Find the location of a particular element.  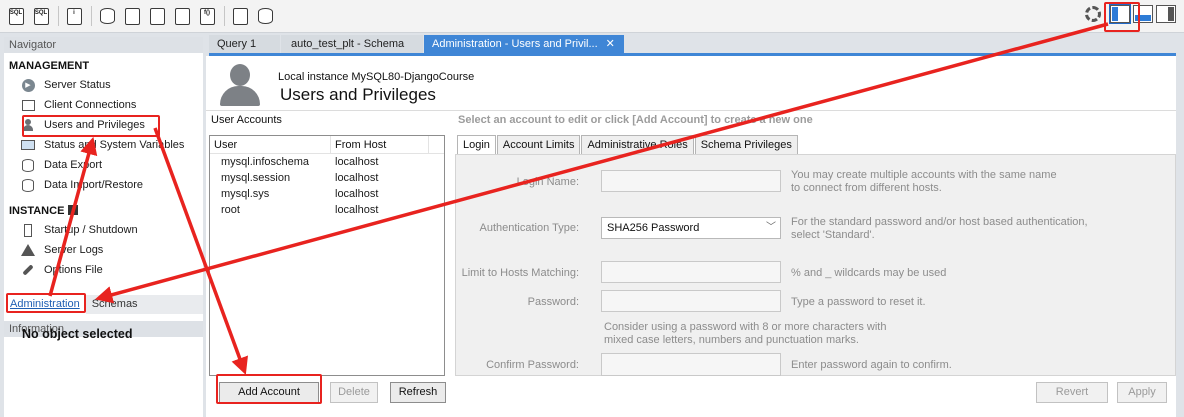

navigator-tabs: Administration Schemas is located at coordinates (103, 304).